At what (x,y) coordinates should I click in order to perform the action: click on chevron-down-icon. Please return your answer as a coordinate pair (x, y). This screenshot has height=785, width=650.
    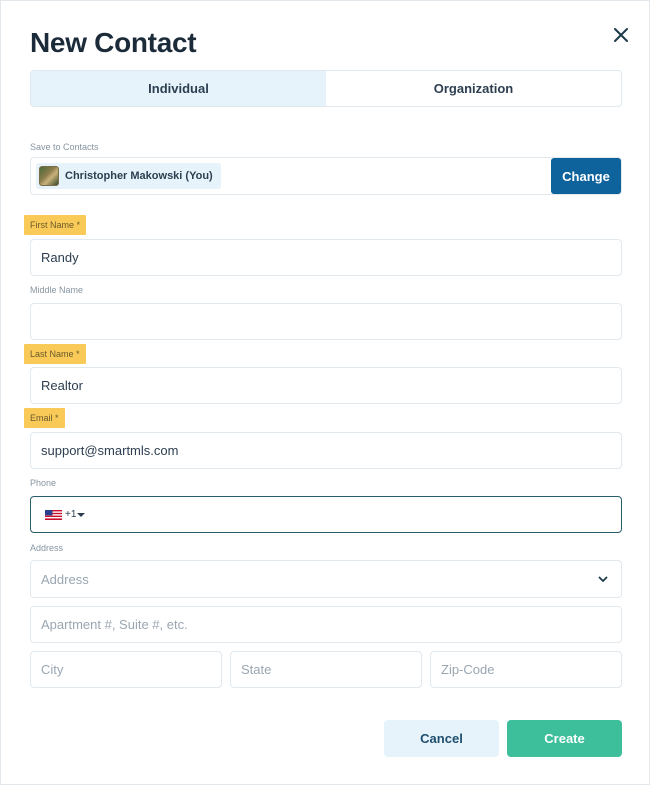
    Looking at the image, I should click on (603, 579).